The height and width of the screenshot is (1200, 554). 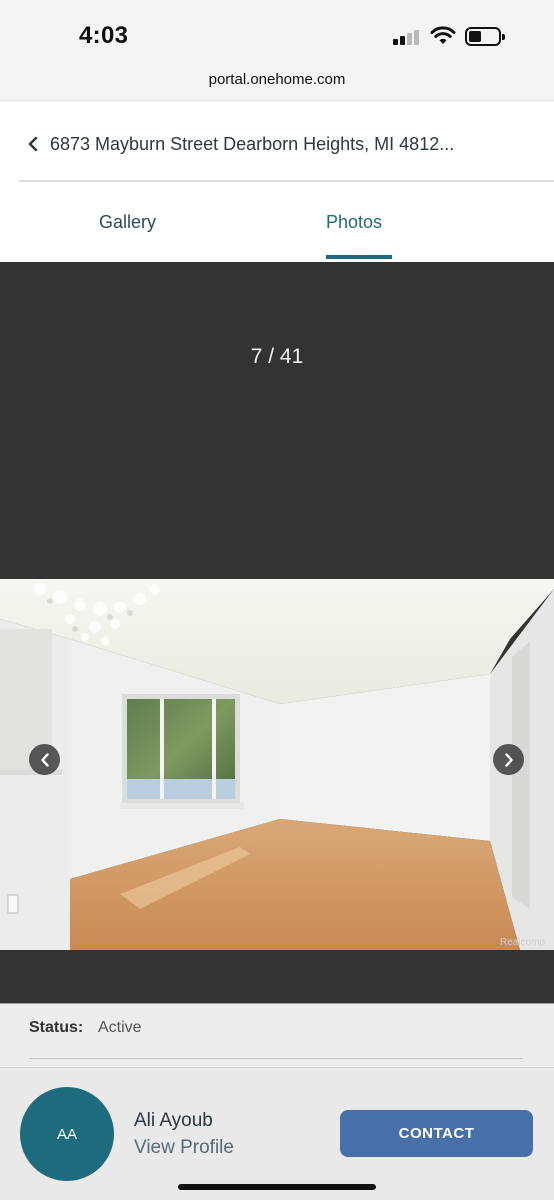 I want to click on listing-details: Status: Active, so click(x=277, y=1035).